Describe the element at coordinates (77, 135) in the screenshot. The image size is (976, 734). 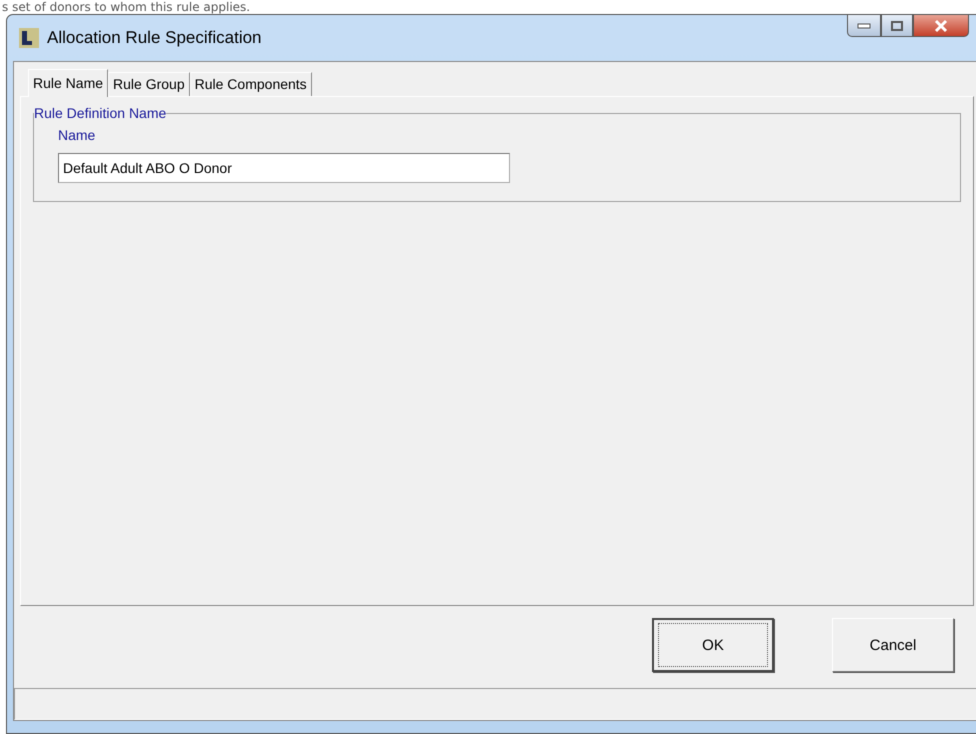
I see `field-label: Name` at that location.